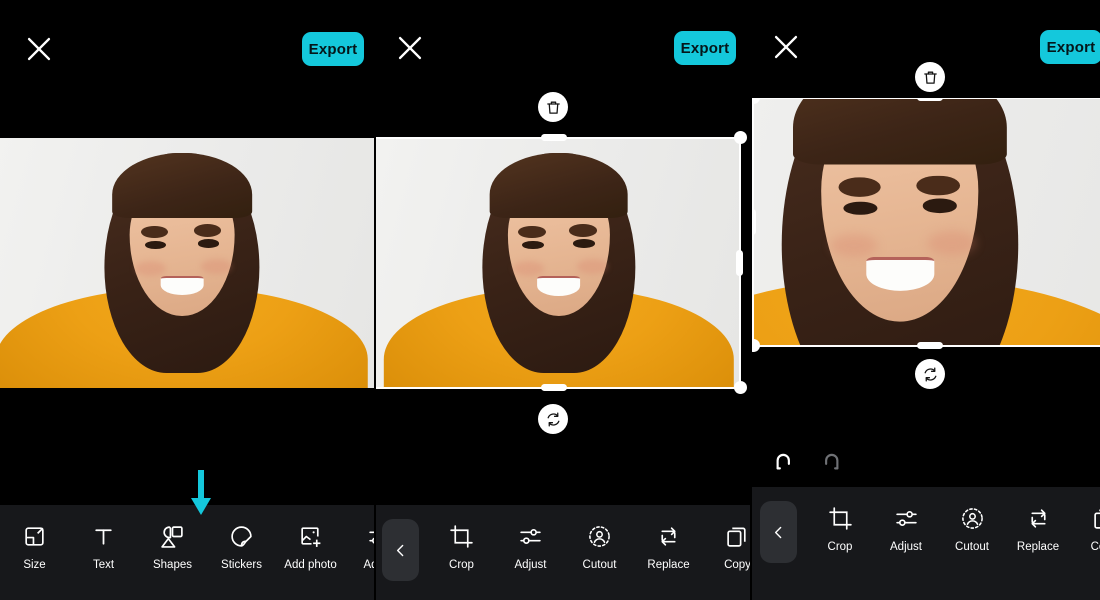  I want to click on panel-1-topbar: Export, so click(188, 49).